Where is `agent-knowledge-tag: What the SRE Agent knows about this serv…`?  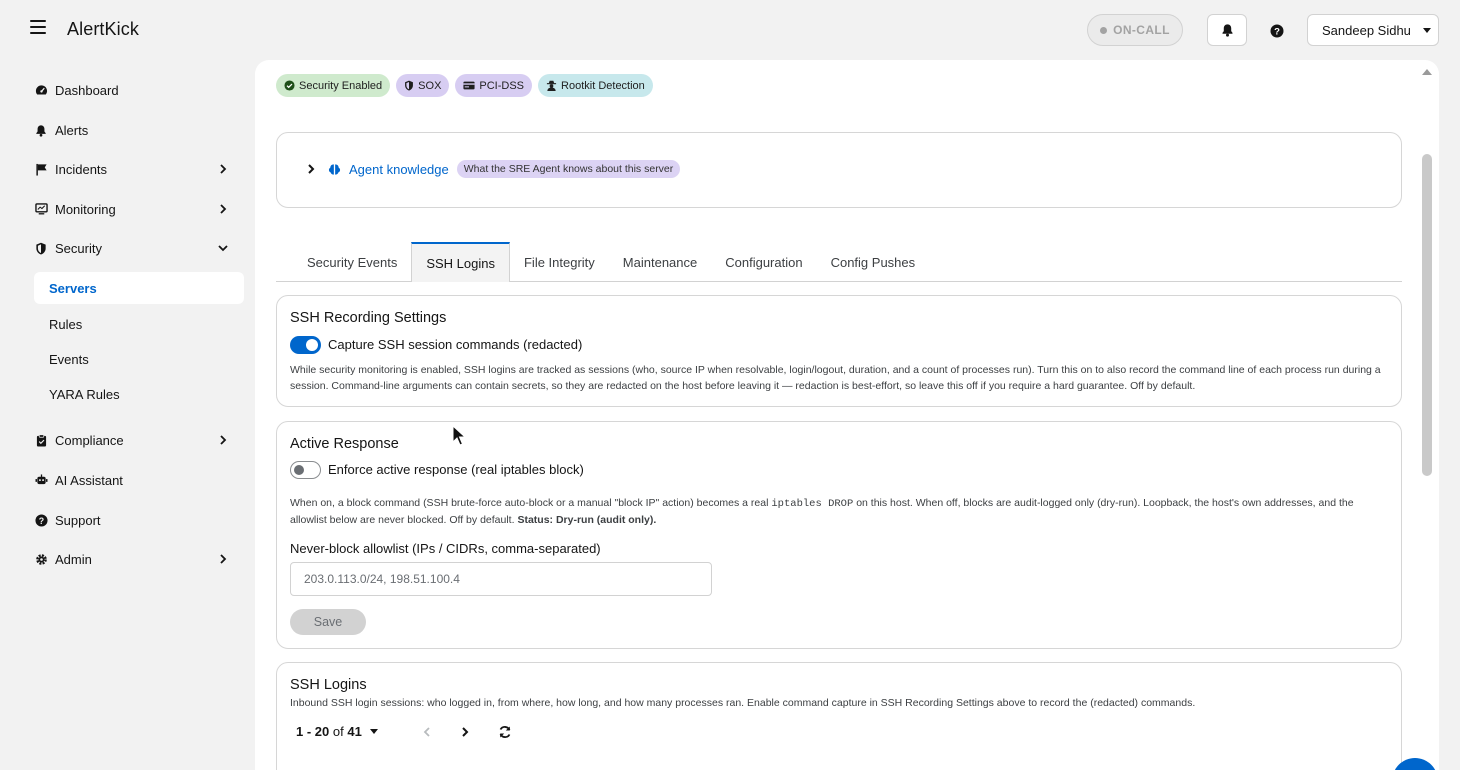
agent-knowledge-tag: What the SRE Agent knows about this serv… is located at coordinates (568, 169).